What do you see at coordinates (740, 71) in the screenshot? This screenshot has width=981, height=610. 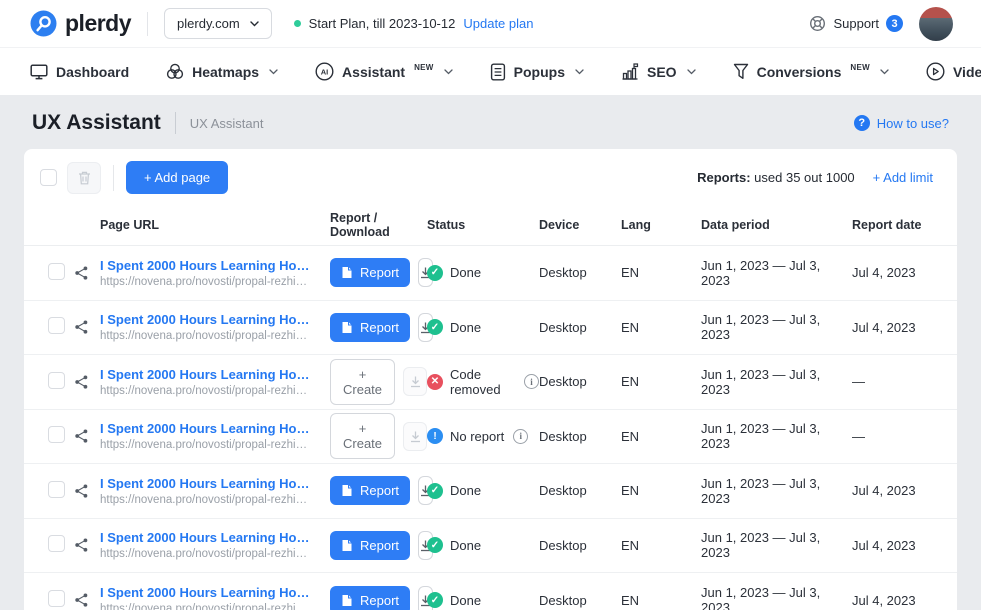 I see `funnel-icon` at bounding box center [740, 71].